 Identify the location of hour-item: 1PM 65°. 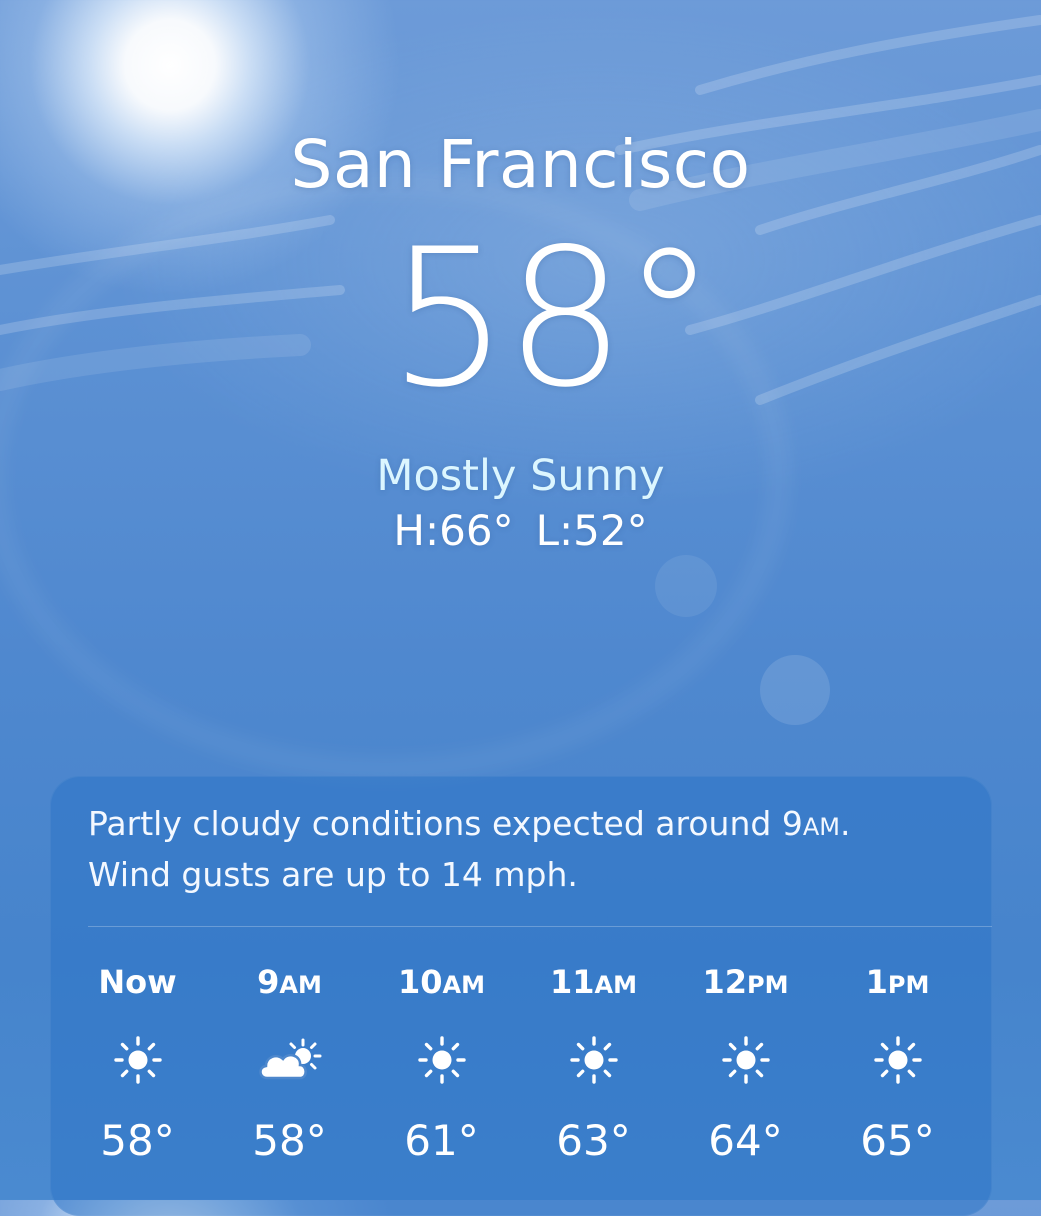
(897, 1064).